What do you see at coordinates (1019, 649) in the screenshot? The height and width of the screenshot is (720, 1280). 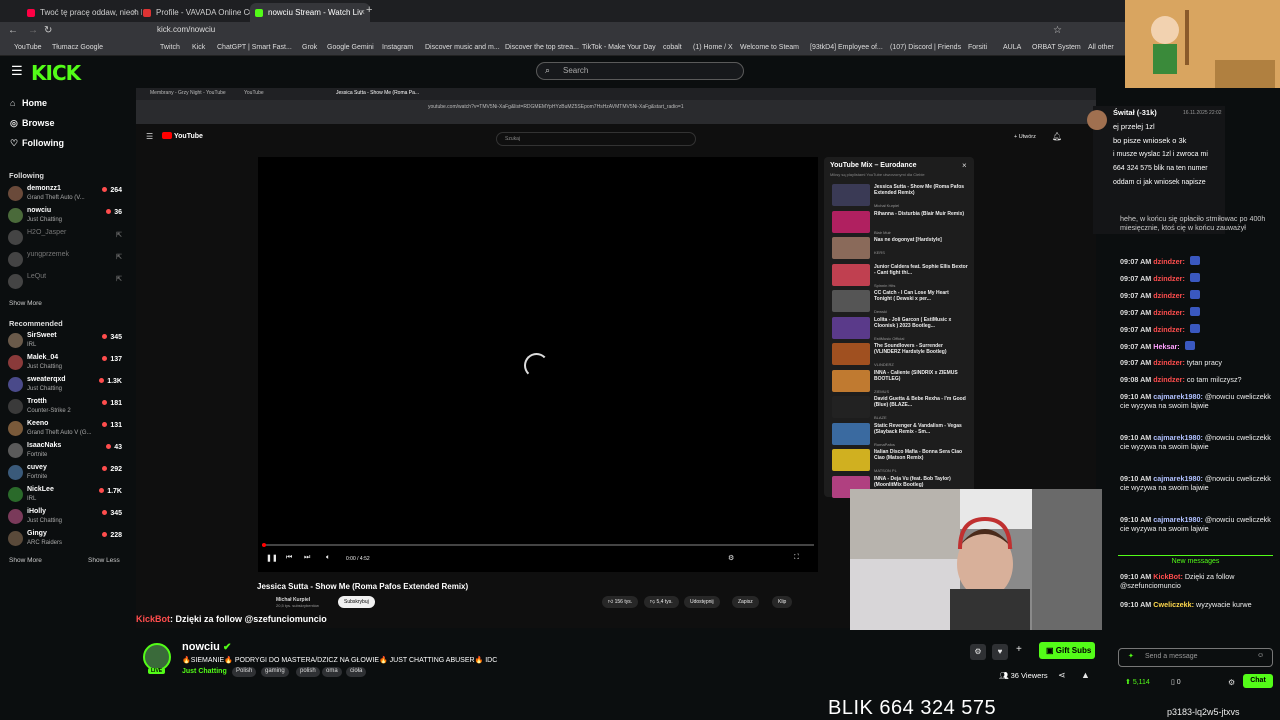 I see `add-icon: +` at bounding box center [1019, 649].